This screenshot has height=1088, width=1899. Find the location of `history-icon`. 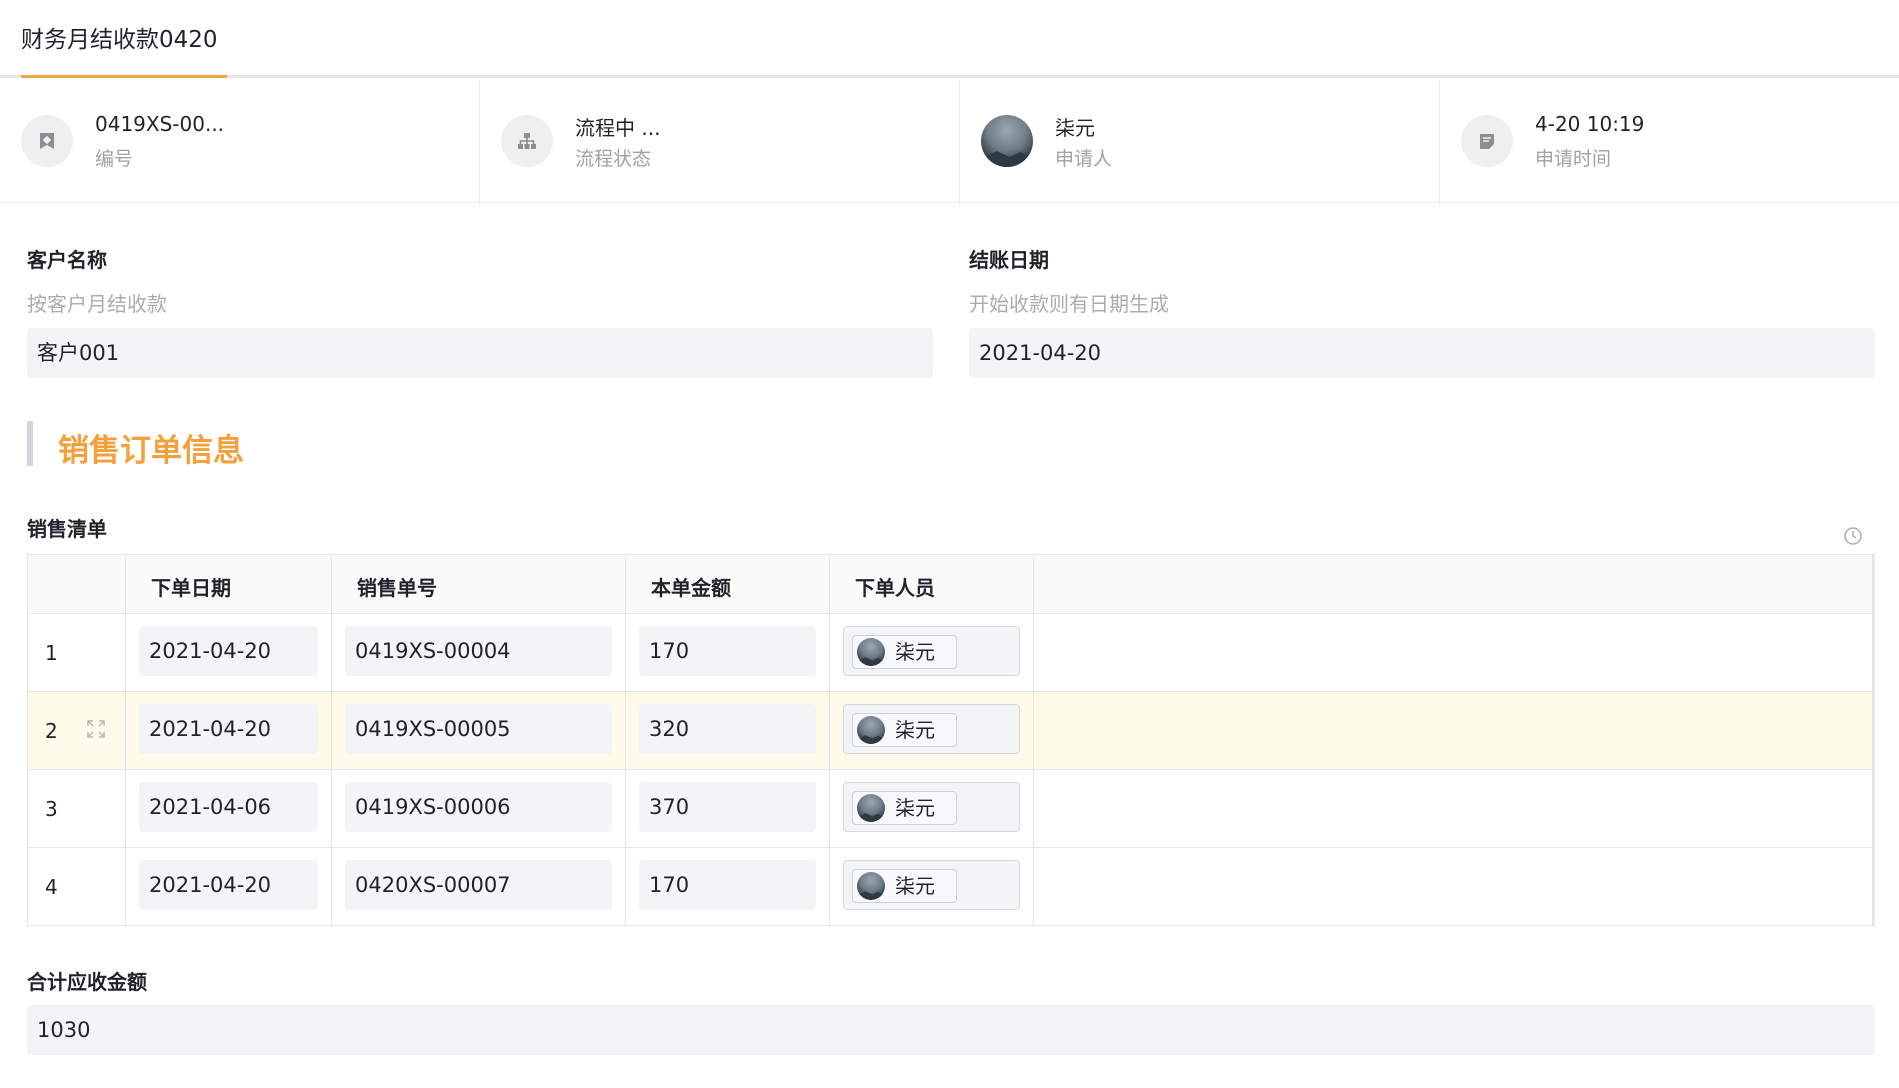

history-icon is located at coordinates (1853, 536).